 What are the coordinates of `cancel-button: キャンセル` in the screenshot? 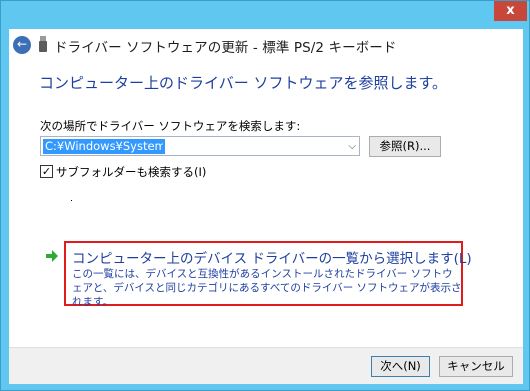 It's located at (476, 366).